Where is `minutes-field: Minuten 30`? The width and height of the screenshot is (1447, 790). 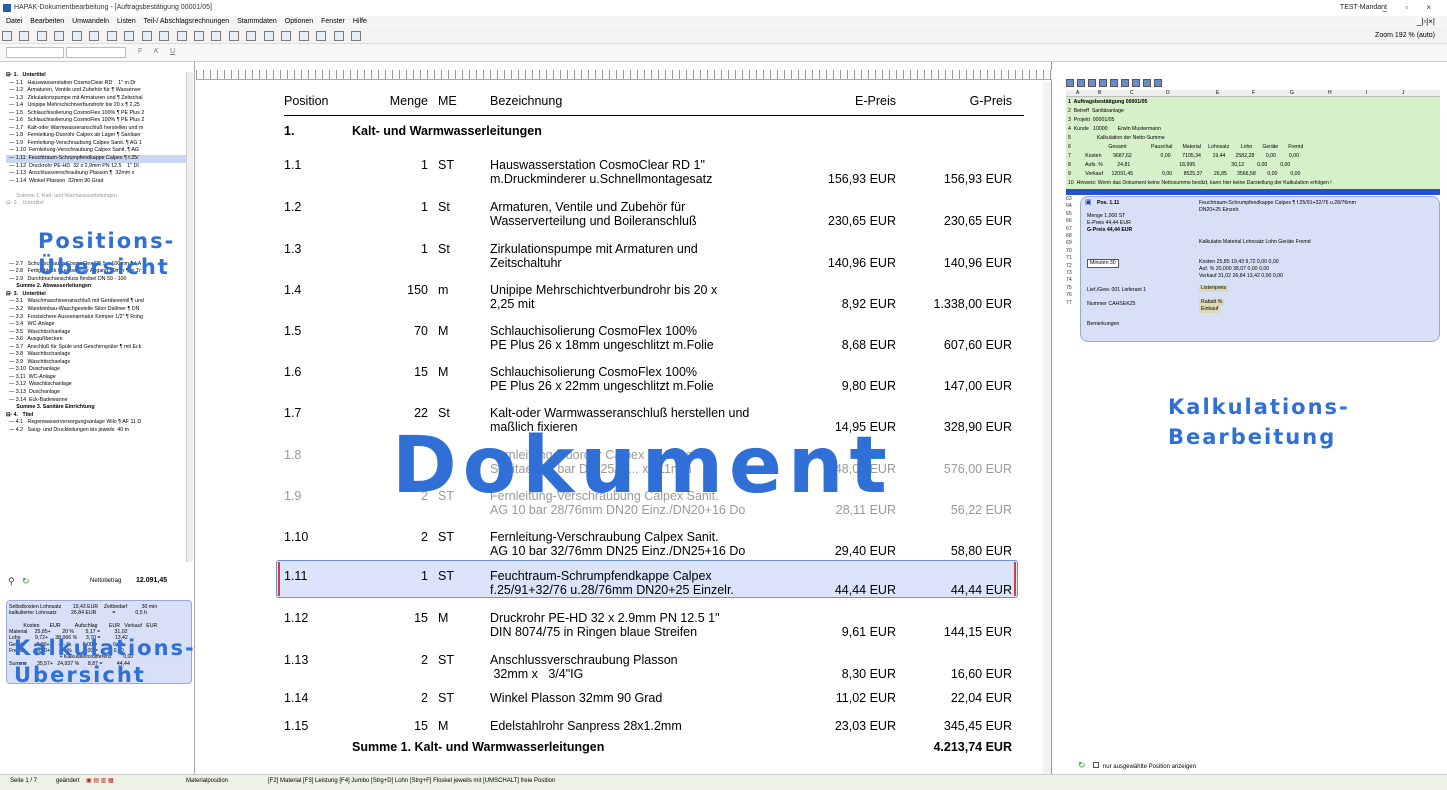 minutes-field: Minuten 30 is located at coordinates (1103, 263).